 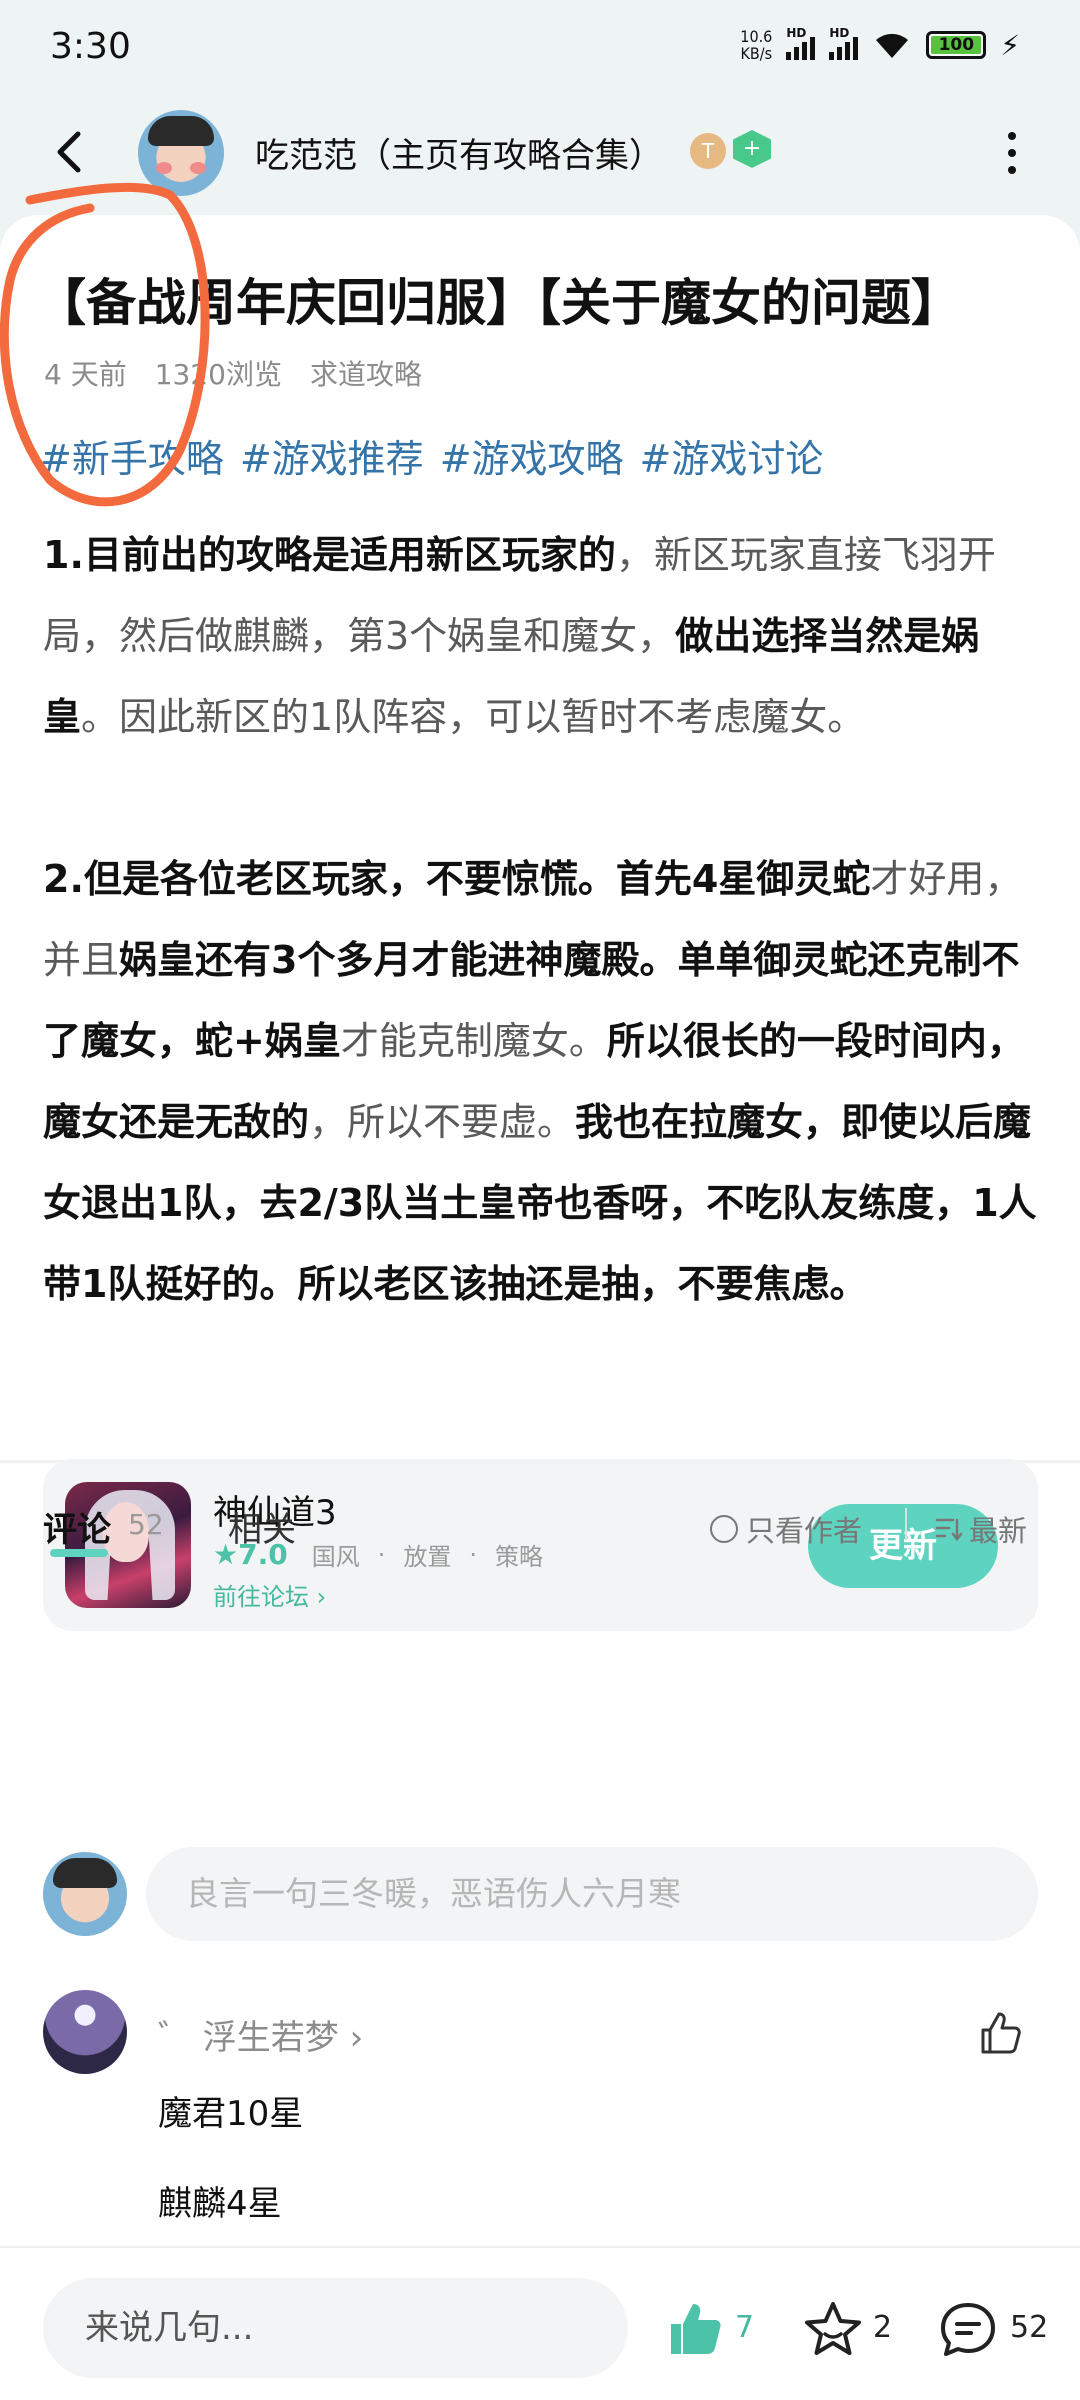 I want to click on sort-button: 最新, so click(x=981, y=1529).